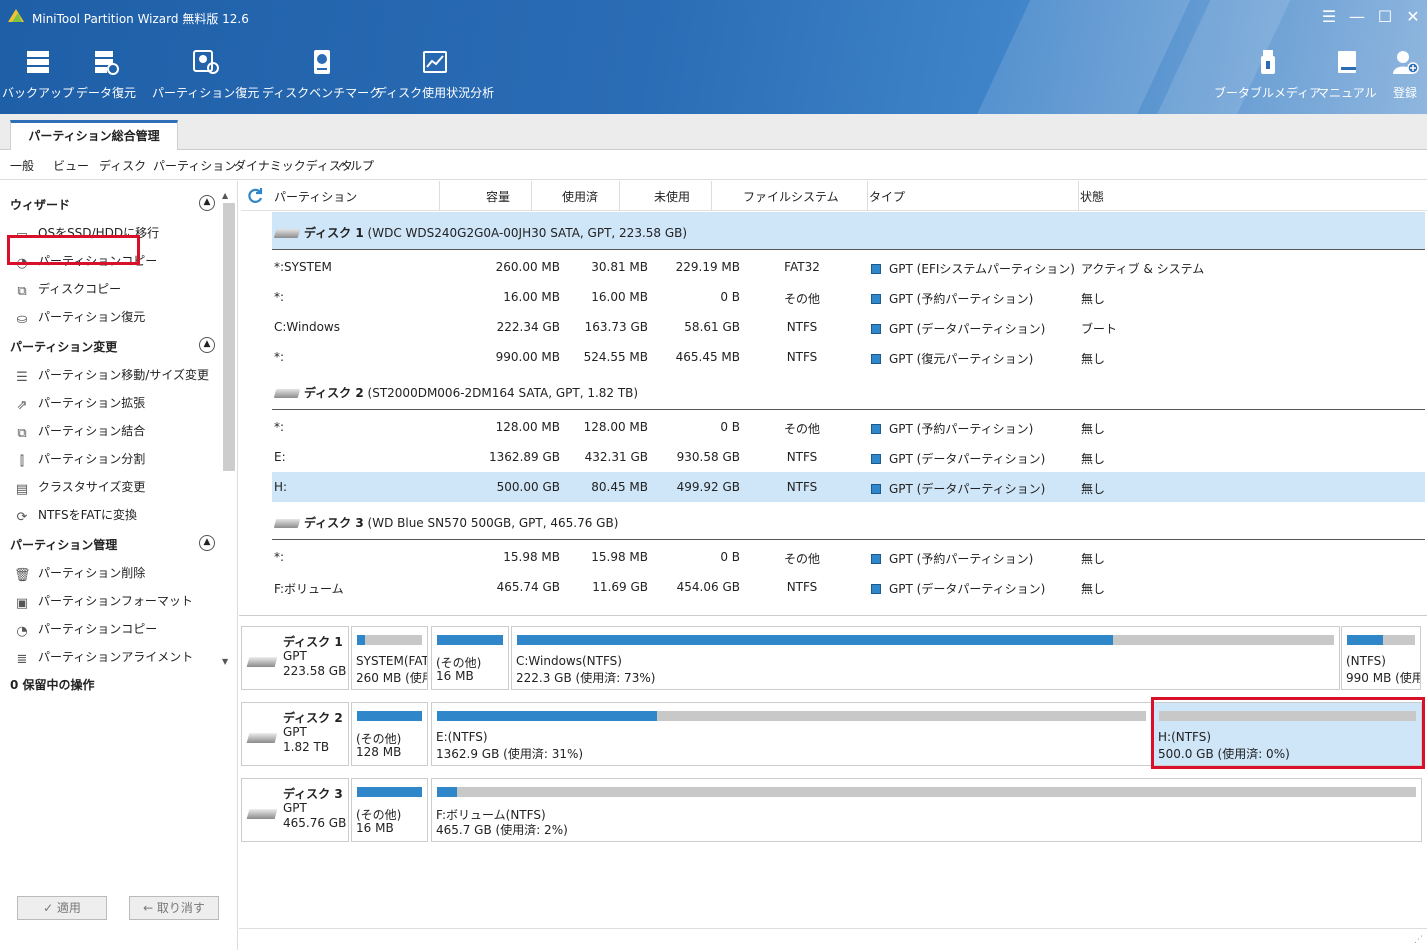 This screenshot has width=1427, height=950. What do you see at coordinates (40, 205) in the screenshot?
I see `sidebar-group-title: ウィザード` at bounding box center [40, 205].